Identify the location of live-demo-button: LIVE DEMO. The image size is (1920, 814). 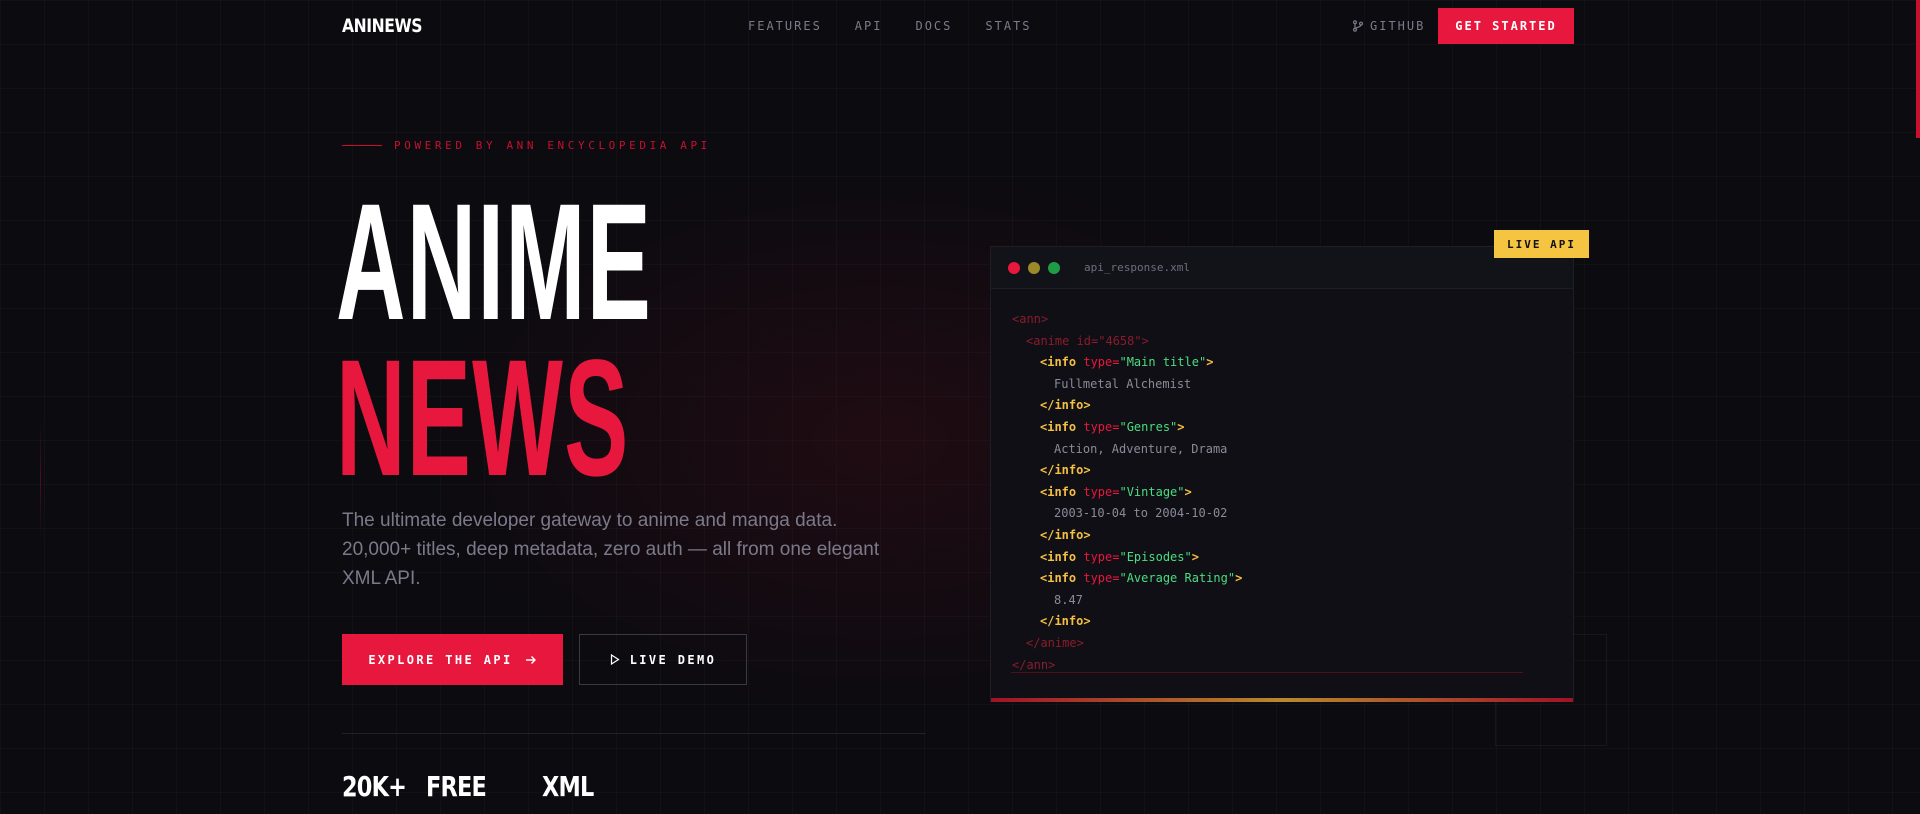
(663, 659).